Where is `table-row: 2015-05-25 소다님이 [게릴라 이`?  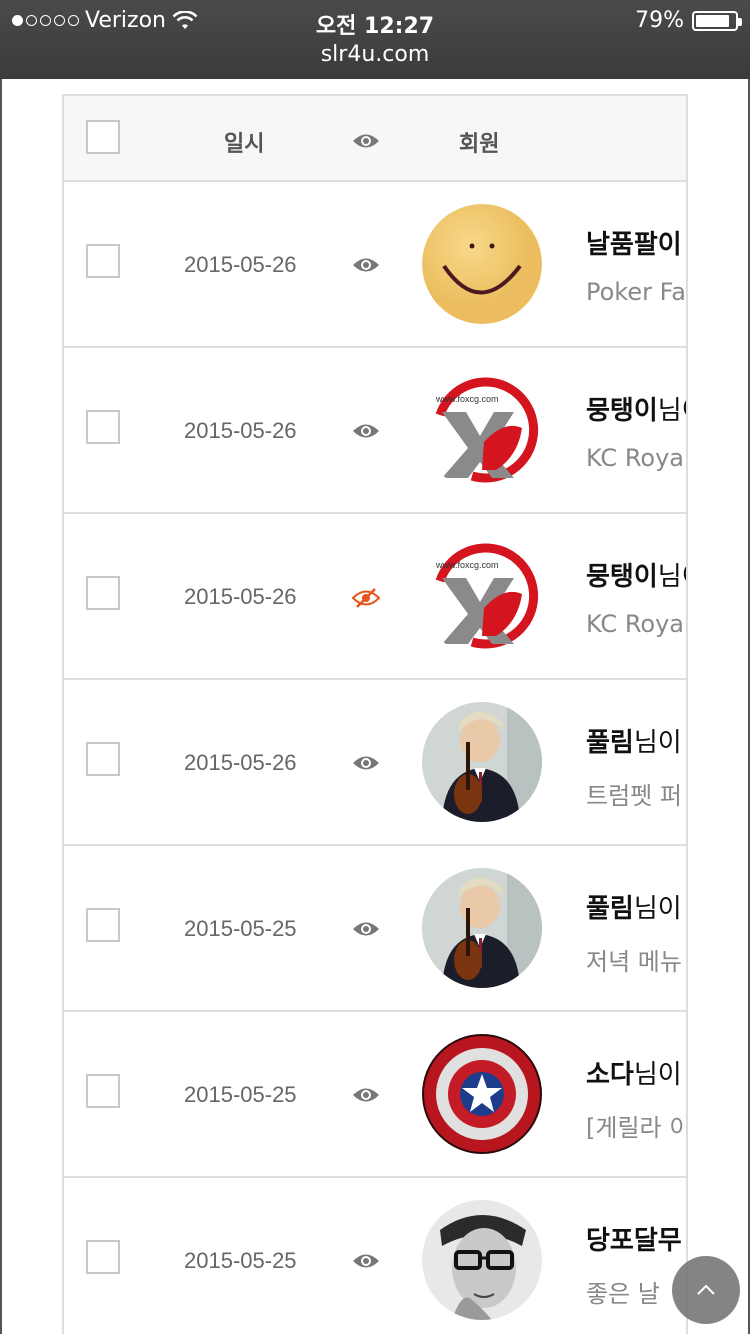 table-row: 2015-05-25 소다님이 [게릴라 이 is located at coordinates (375, 1095).